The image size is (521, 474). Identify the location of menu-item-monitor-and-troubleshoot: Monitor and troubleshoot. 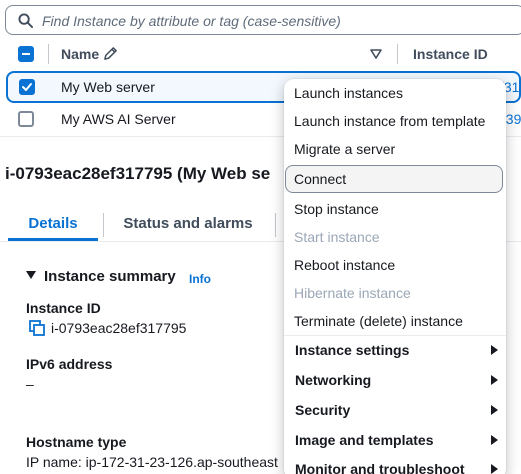
(380, 467).